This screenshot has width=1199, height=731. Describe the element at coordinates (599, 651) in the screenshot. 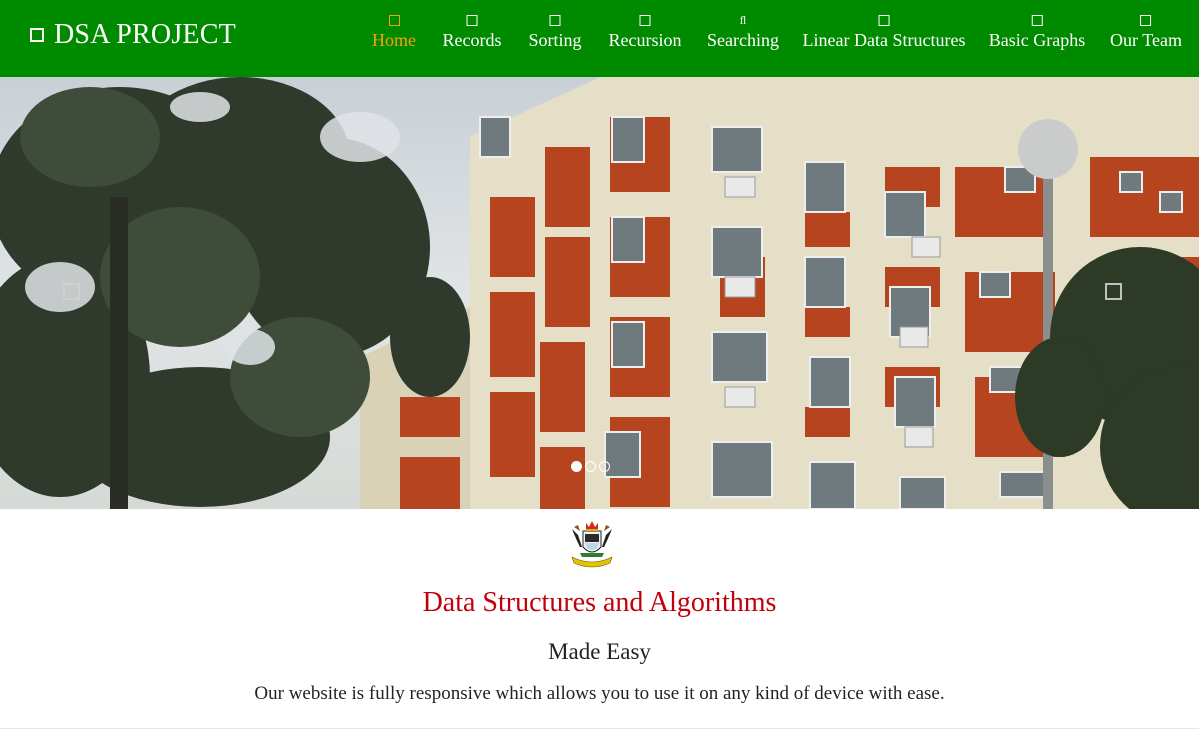

I see `page-subtitle: Made Easy` at that location.